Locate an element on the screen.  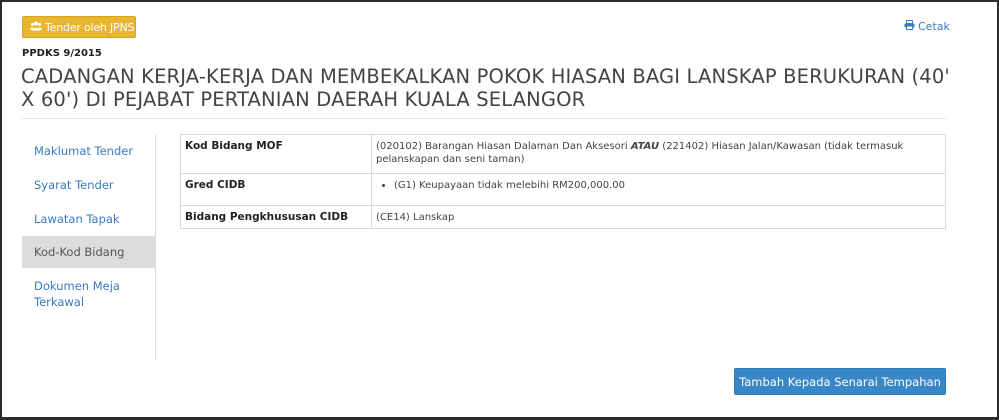
cidb-grade-label: Gred CIDB is located at coordinates (276, 189).